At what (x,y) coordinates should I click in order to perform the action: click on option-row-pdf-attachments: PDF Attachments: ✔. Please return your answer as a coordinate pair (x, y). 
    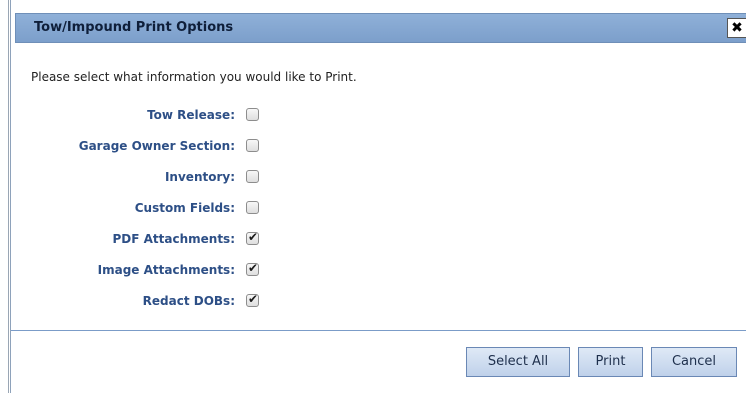
    Looking at the image, I should click on (161, 240).